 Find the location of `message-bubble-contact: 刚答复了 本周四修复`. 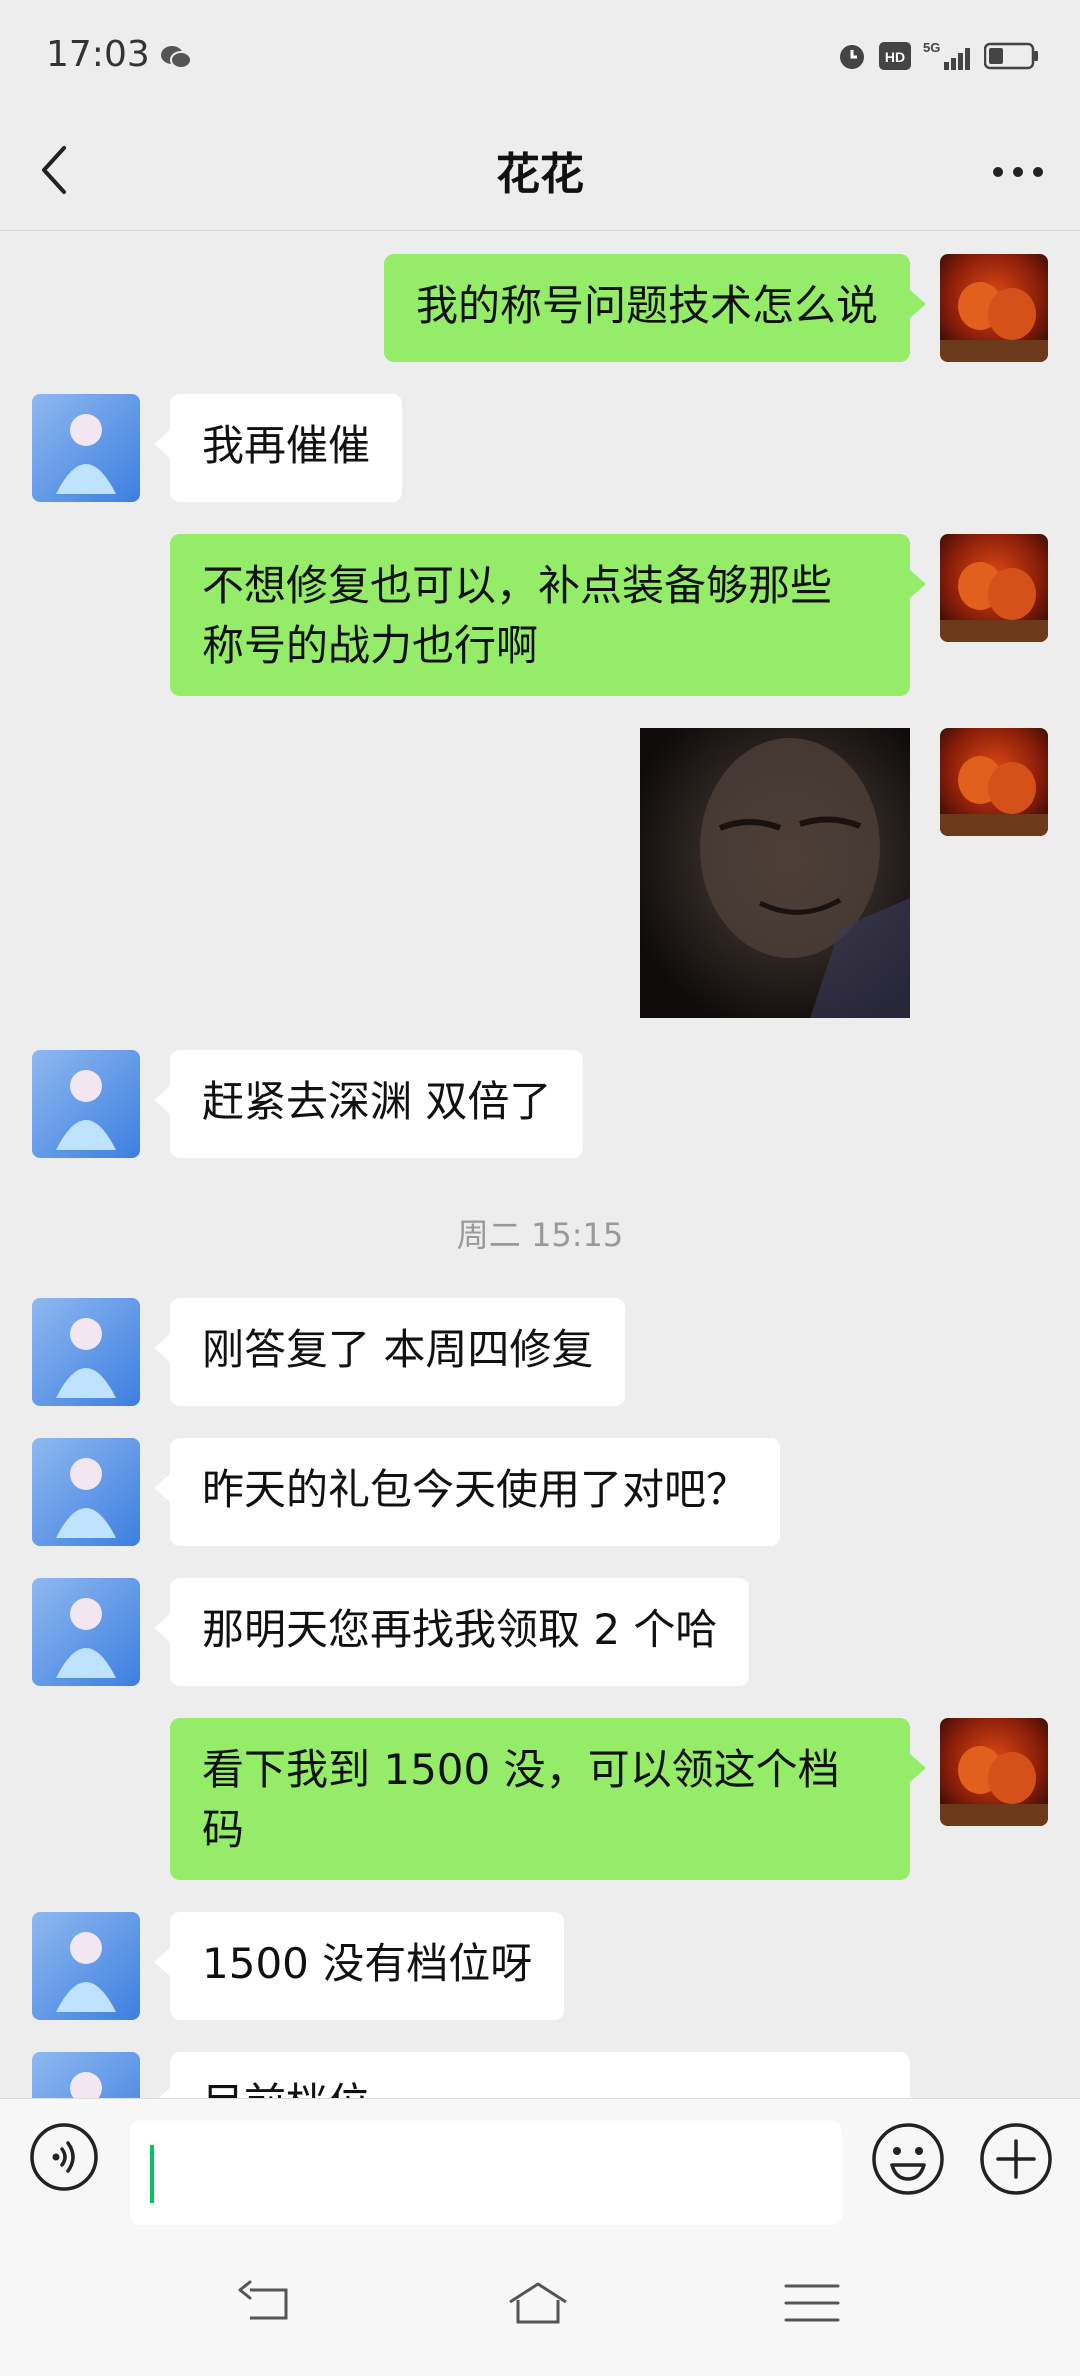

message-bubble-contact: 刚答复了 本周四修复 is located at coordinates (389, 1352).